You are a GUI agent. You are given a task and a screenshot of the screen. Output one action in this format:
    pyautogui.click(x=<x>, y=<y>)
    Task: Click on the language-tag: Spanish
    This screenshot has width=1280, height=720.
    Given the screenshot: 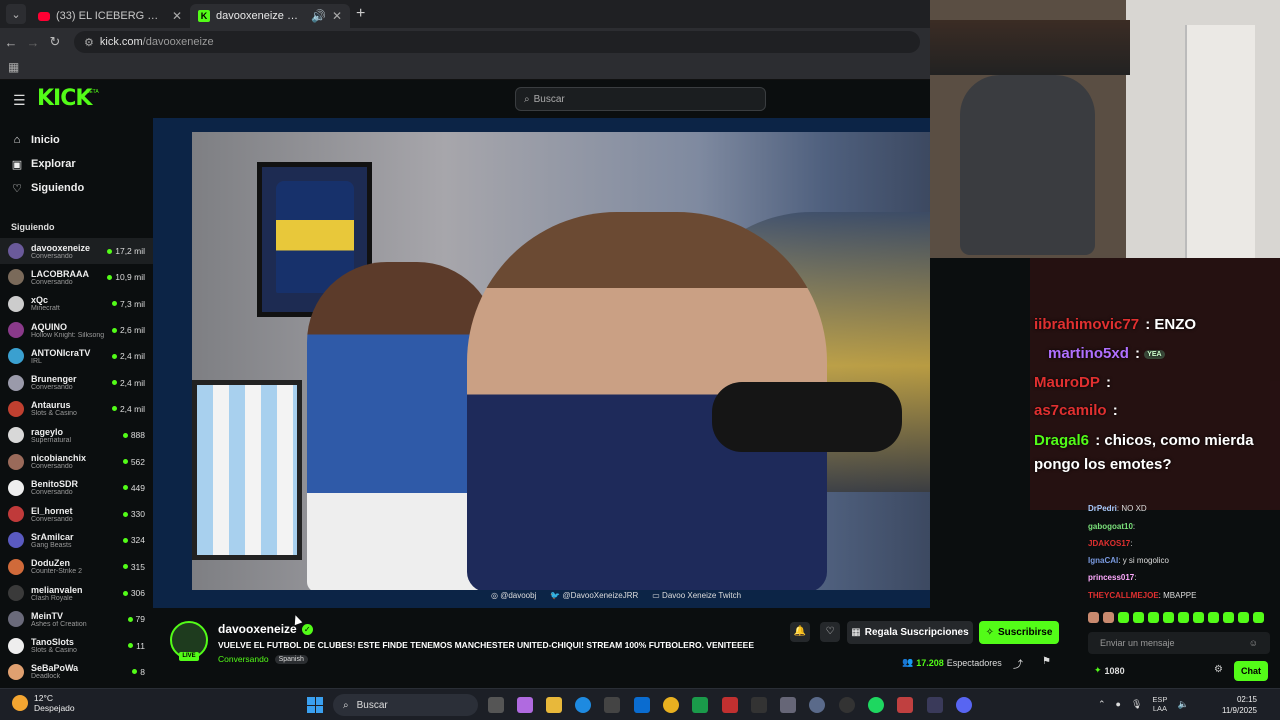 What is the action you would take?
    pyautogui.click(x=291, y=659)
    